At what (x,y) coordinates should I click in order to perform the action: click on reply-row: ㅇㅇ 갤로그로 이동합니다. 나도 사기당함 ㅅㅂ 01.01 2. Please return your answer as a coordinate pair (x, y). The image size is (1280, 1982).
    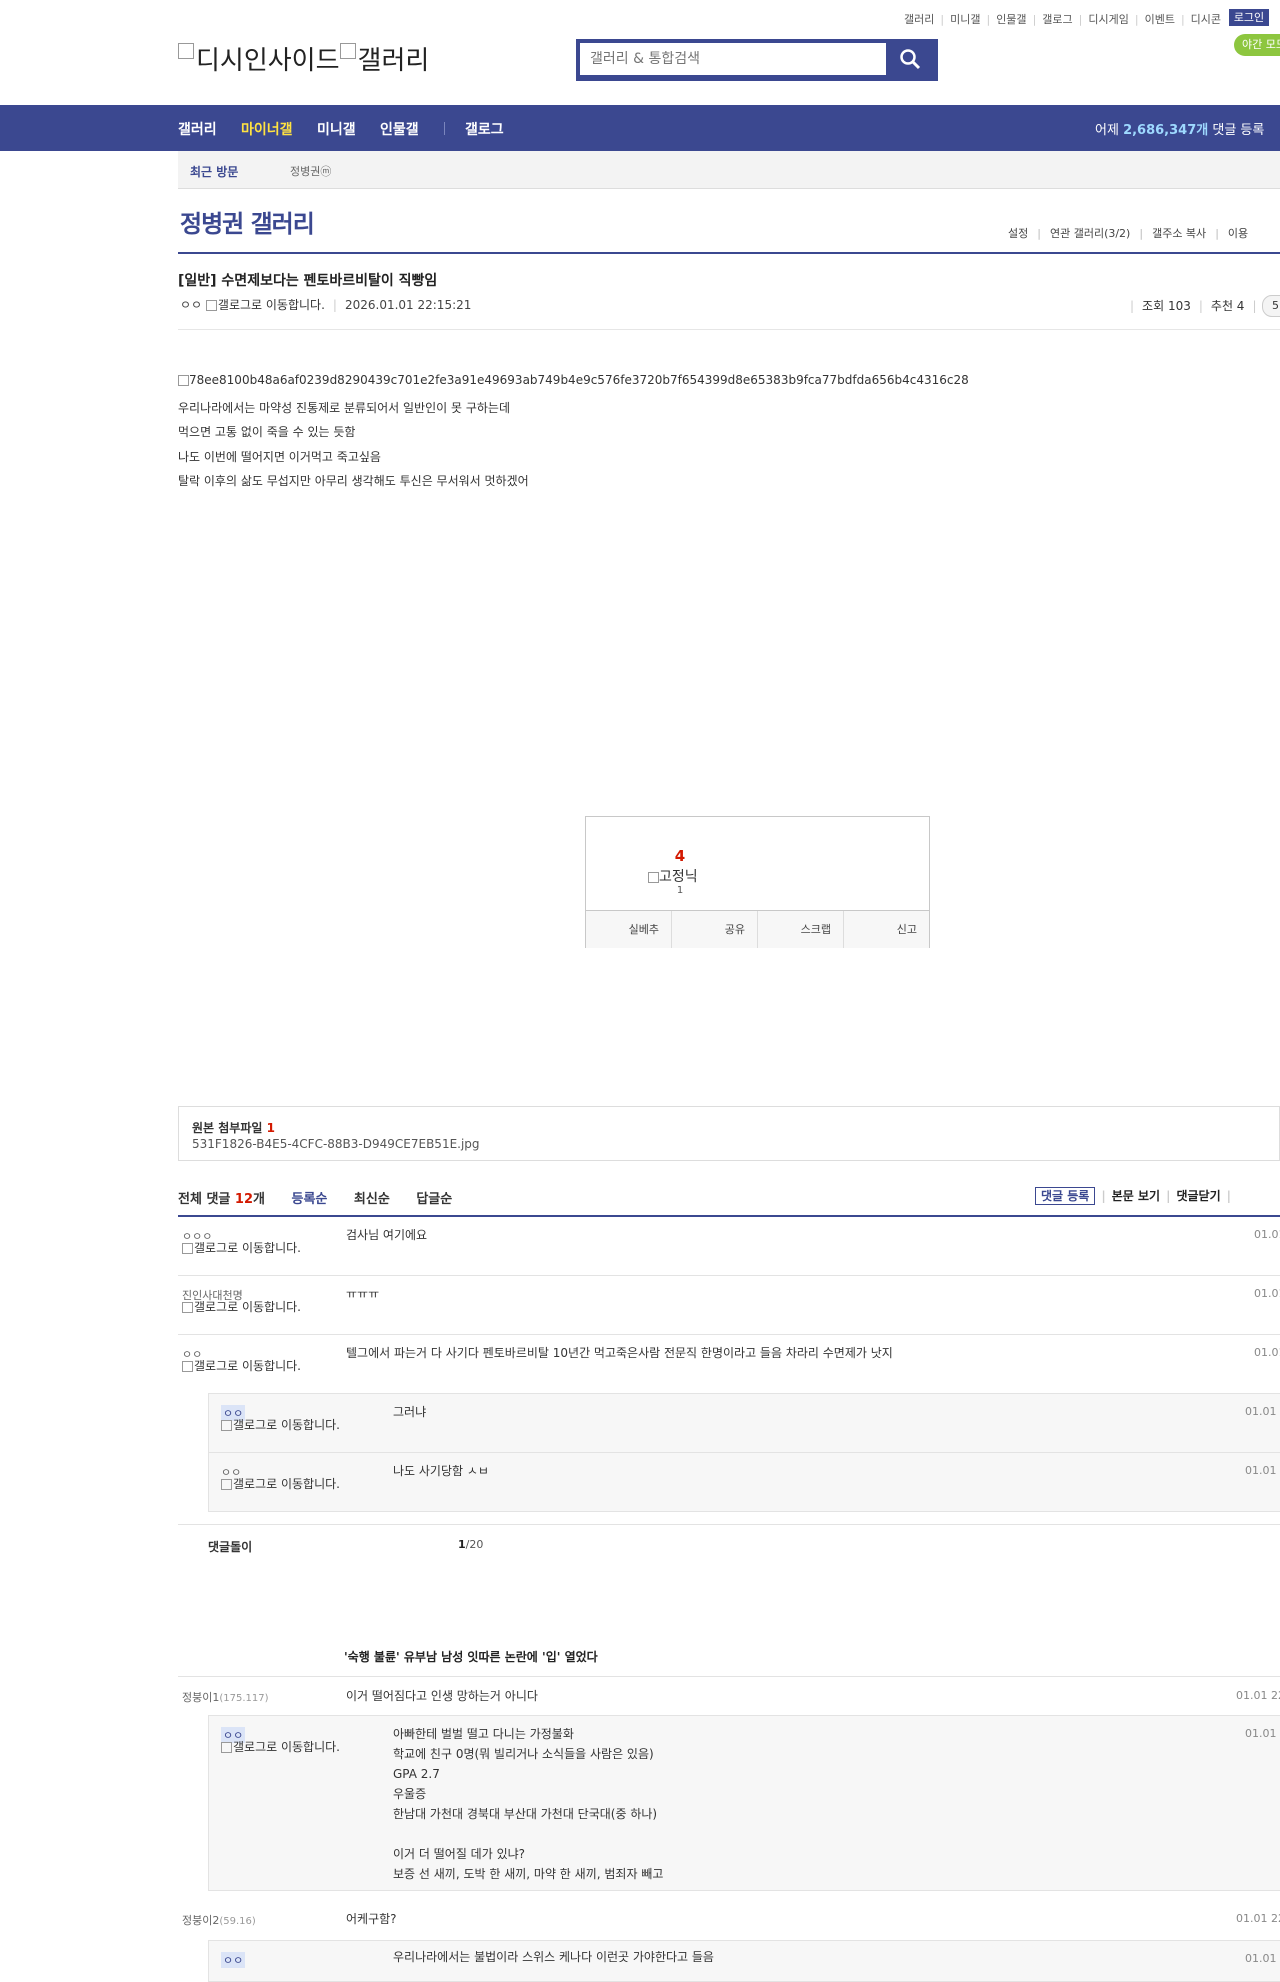
    Looking at the image, I should click on (744, 1482).